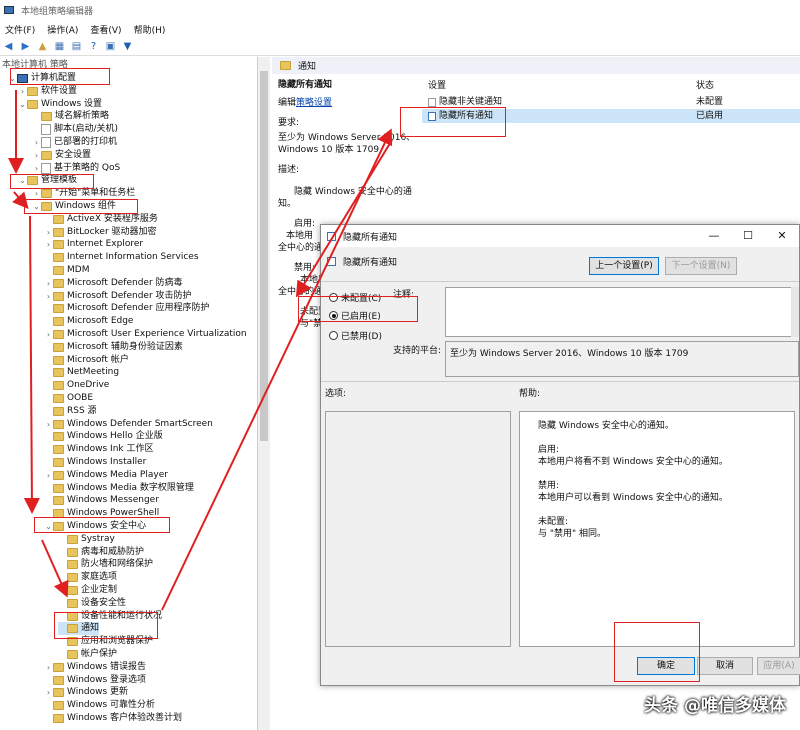  Describe the element at coordinates (314, 103) in the screenshot. I see `edit-policy-link: 策略设置` at that location.